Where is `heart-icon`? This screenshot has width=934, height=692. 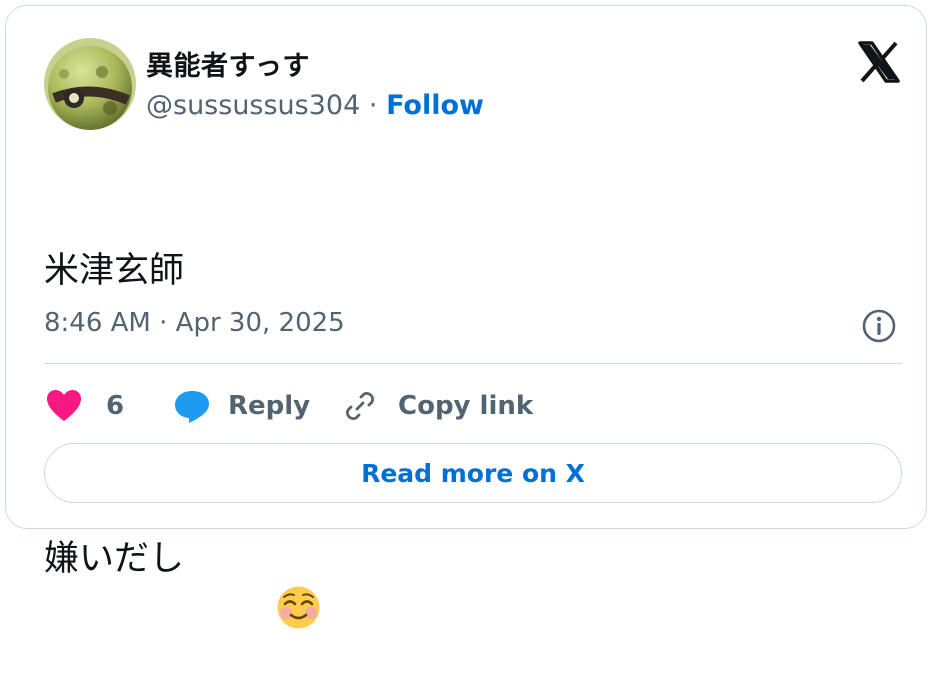
heart-icon is located at coordinates (64, 406).